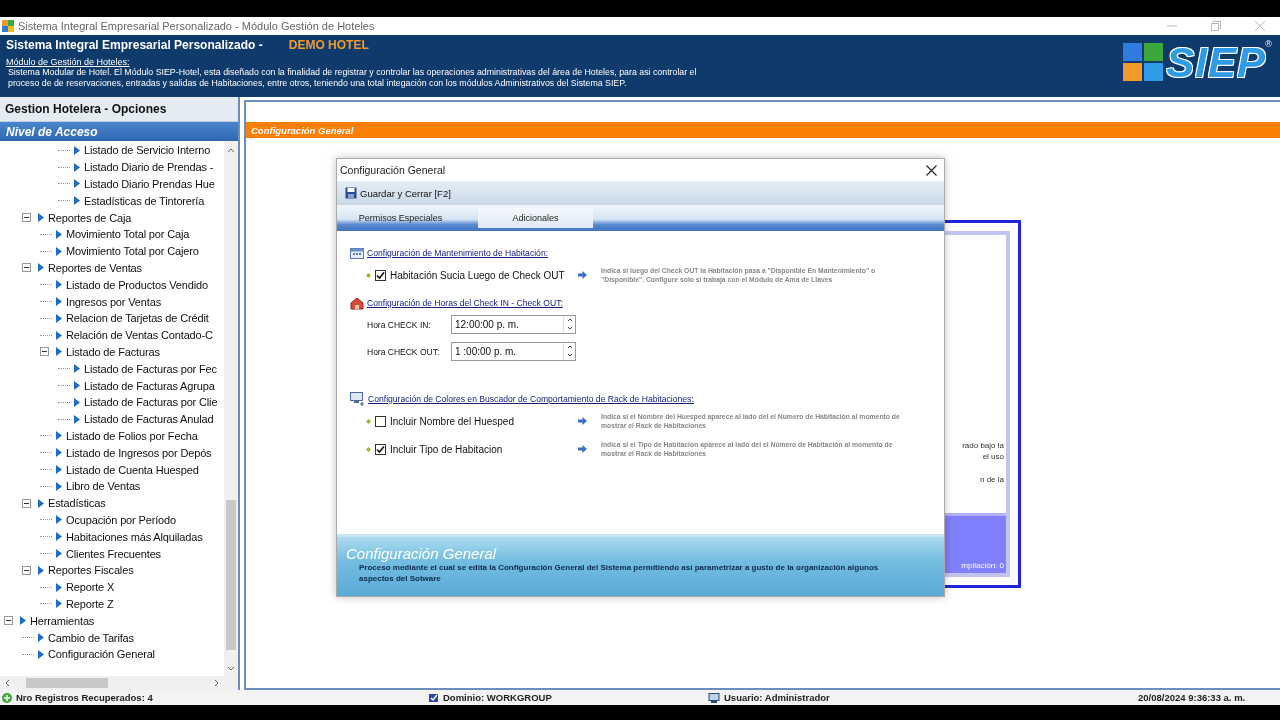 The image size is (1280, 720). I want to click on option-label: Incluir Nombre del Huesped, so click(452, 421).